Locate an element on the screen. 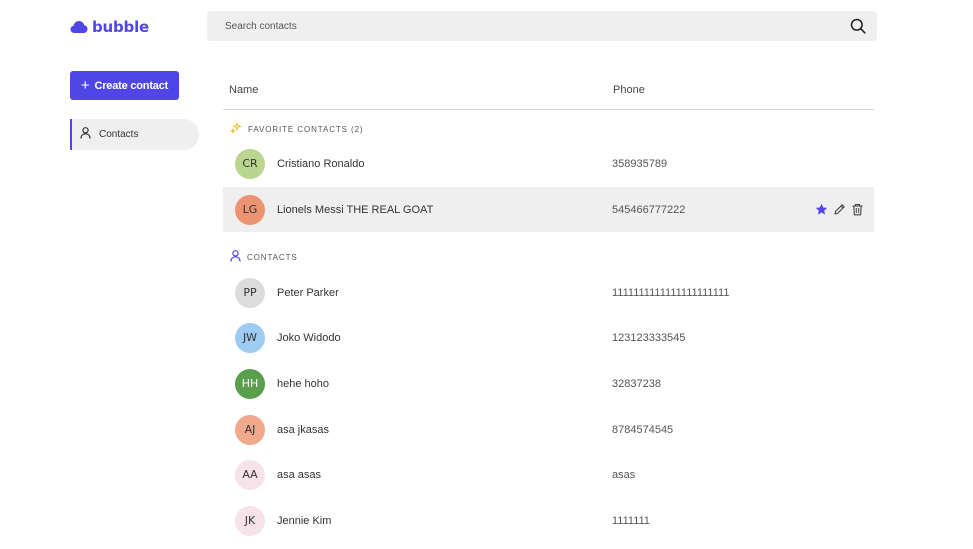 The image size is (973, 549). contact-name: hehe hoho is located at coordinates (303, 383).